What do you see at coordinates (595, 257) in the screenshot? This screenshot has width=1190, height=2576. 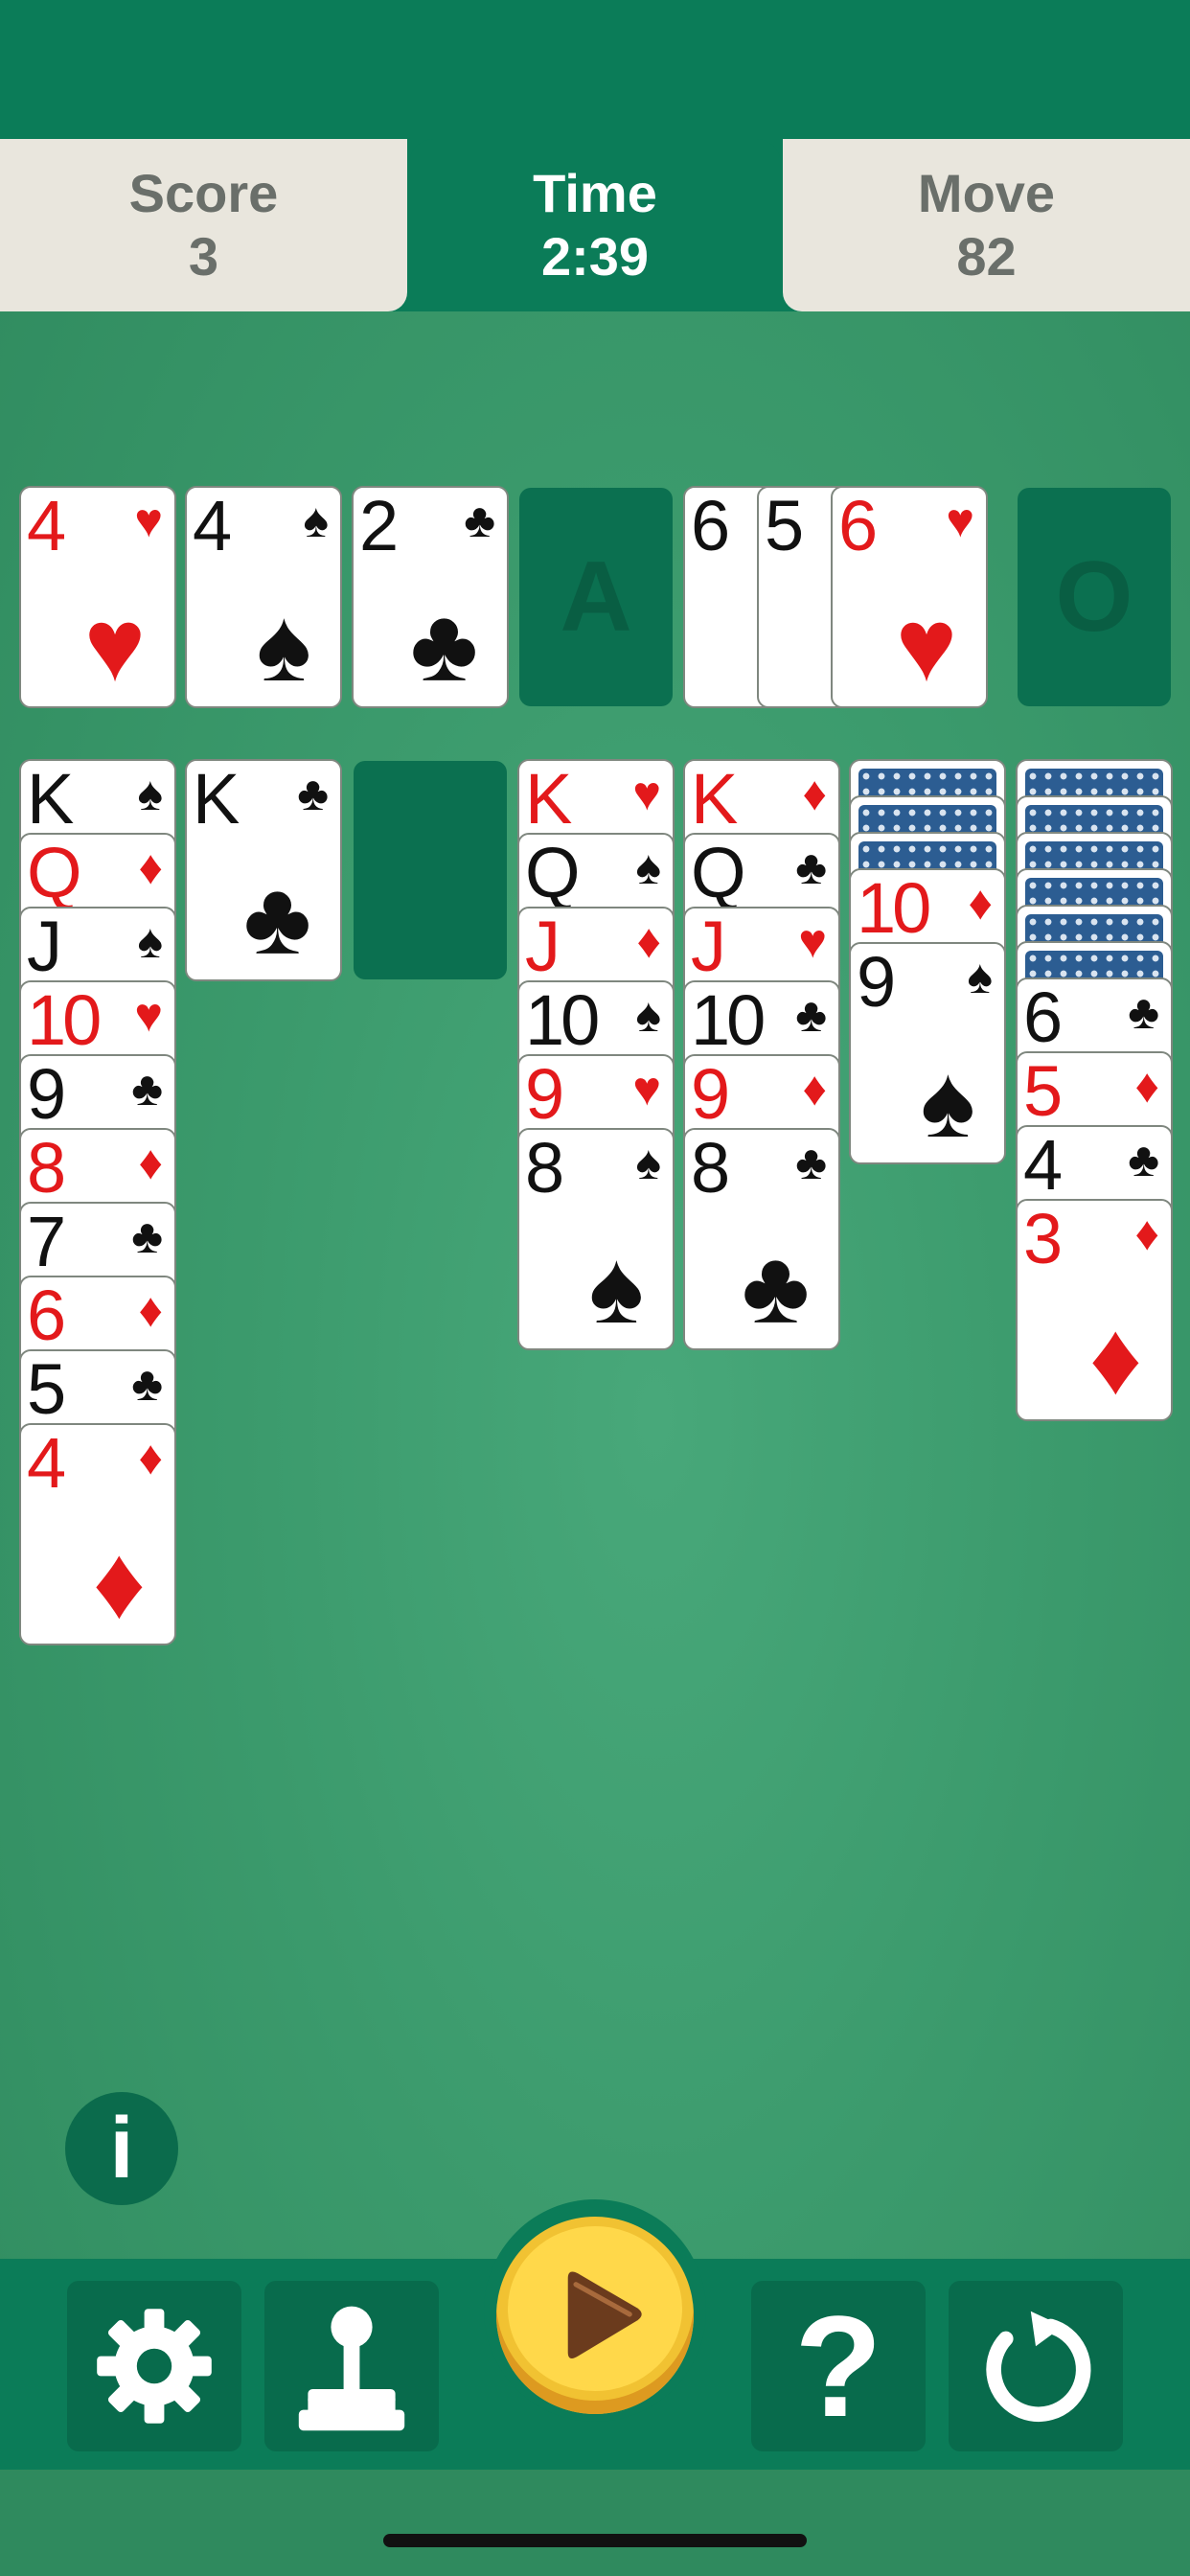 I see `time-value: 2:39` at bounding box center [595, 257].